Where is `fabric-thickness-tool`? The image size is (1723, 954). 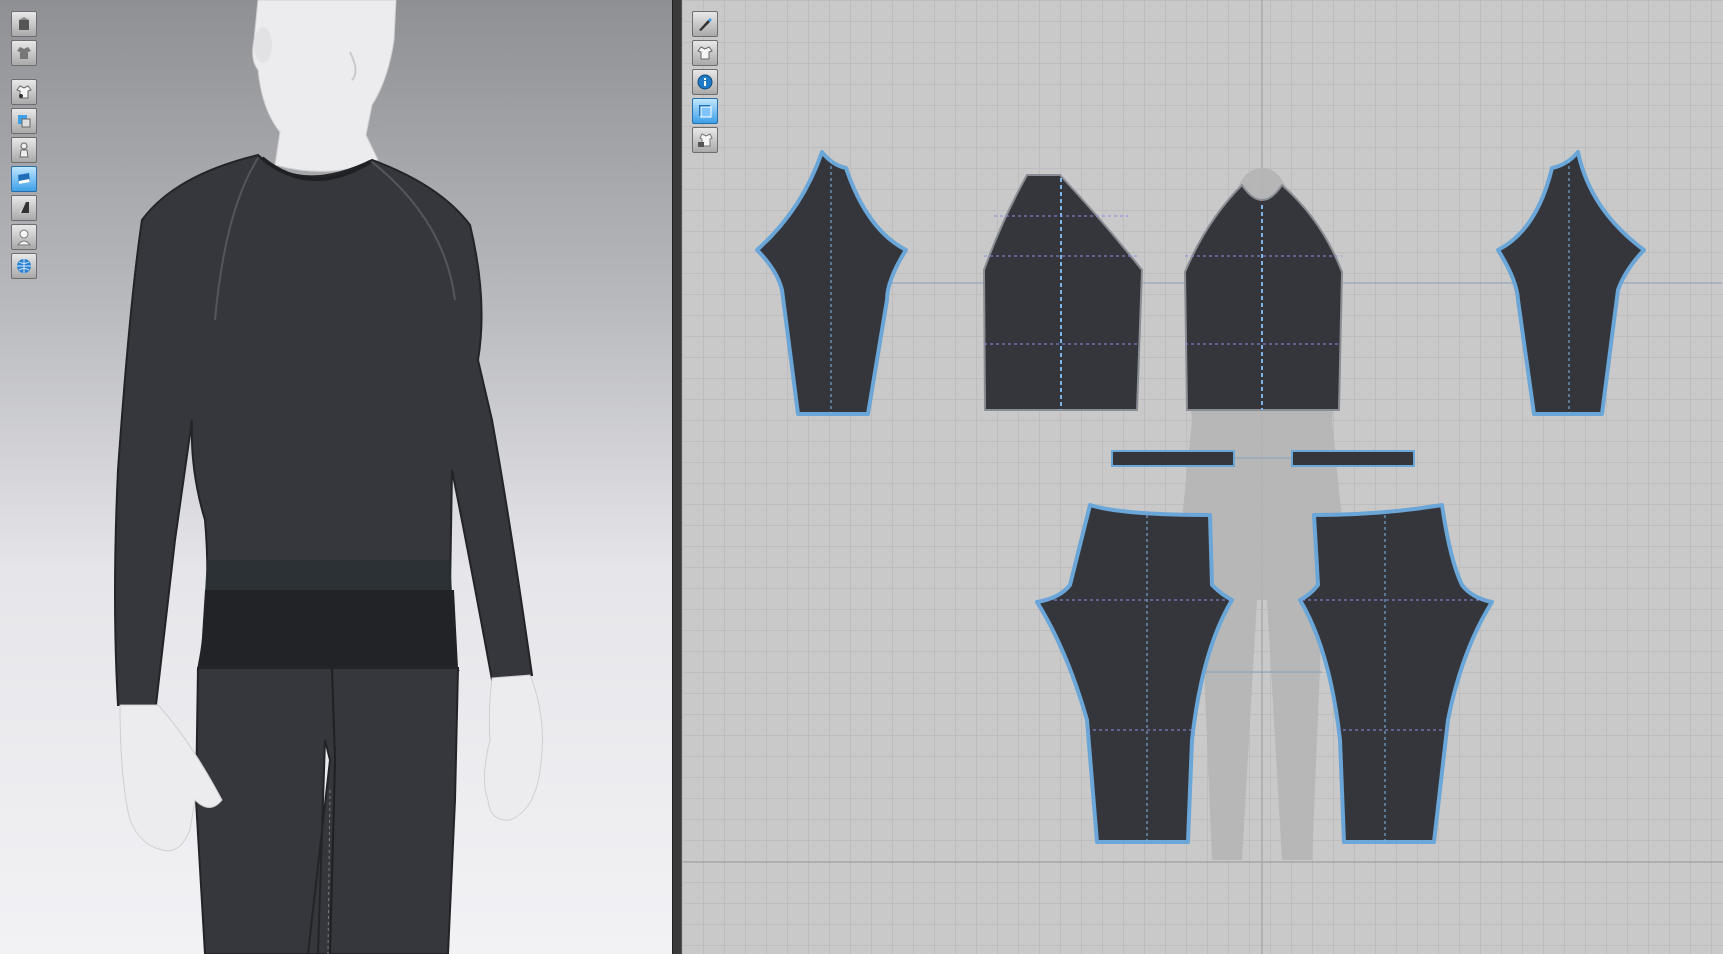
fabric-thickness-tool is located at coordinates (24, 179).